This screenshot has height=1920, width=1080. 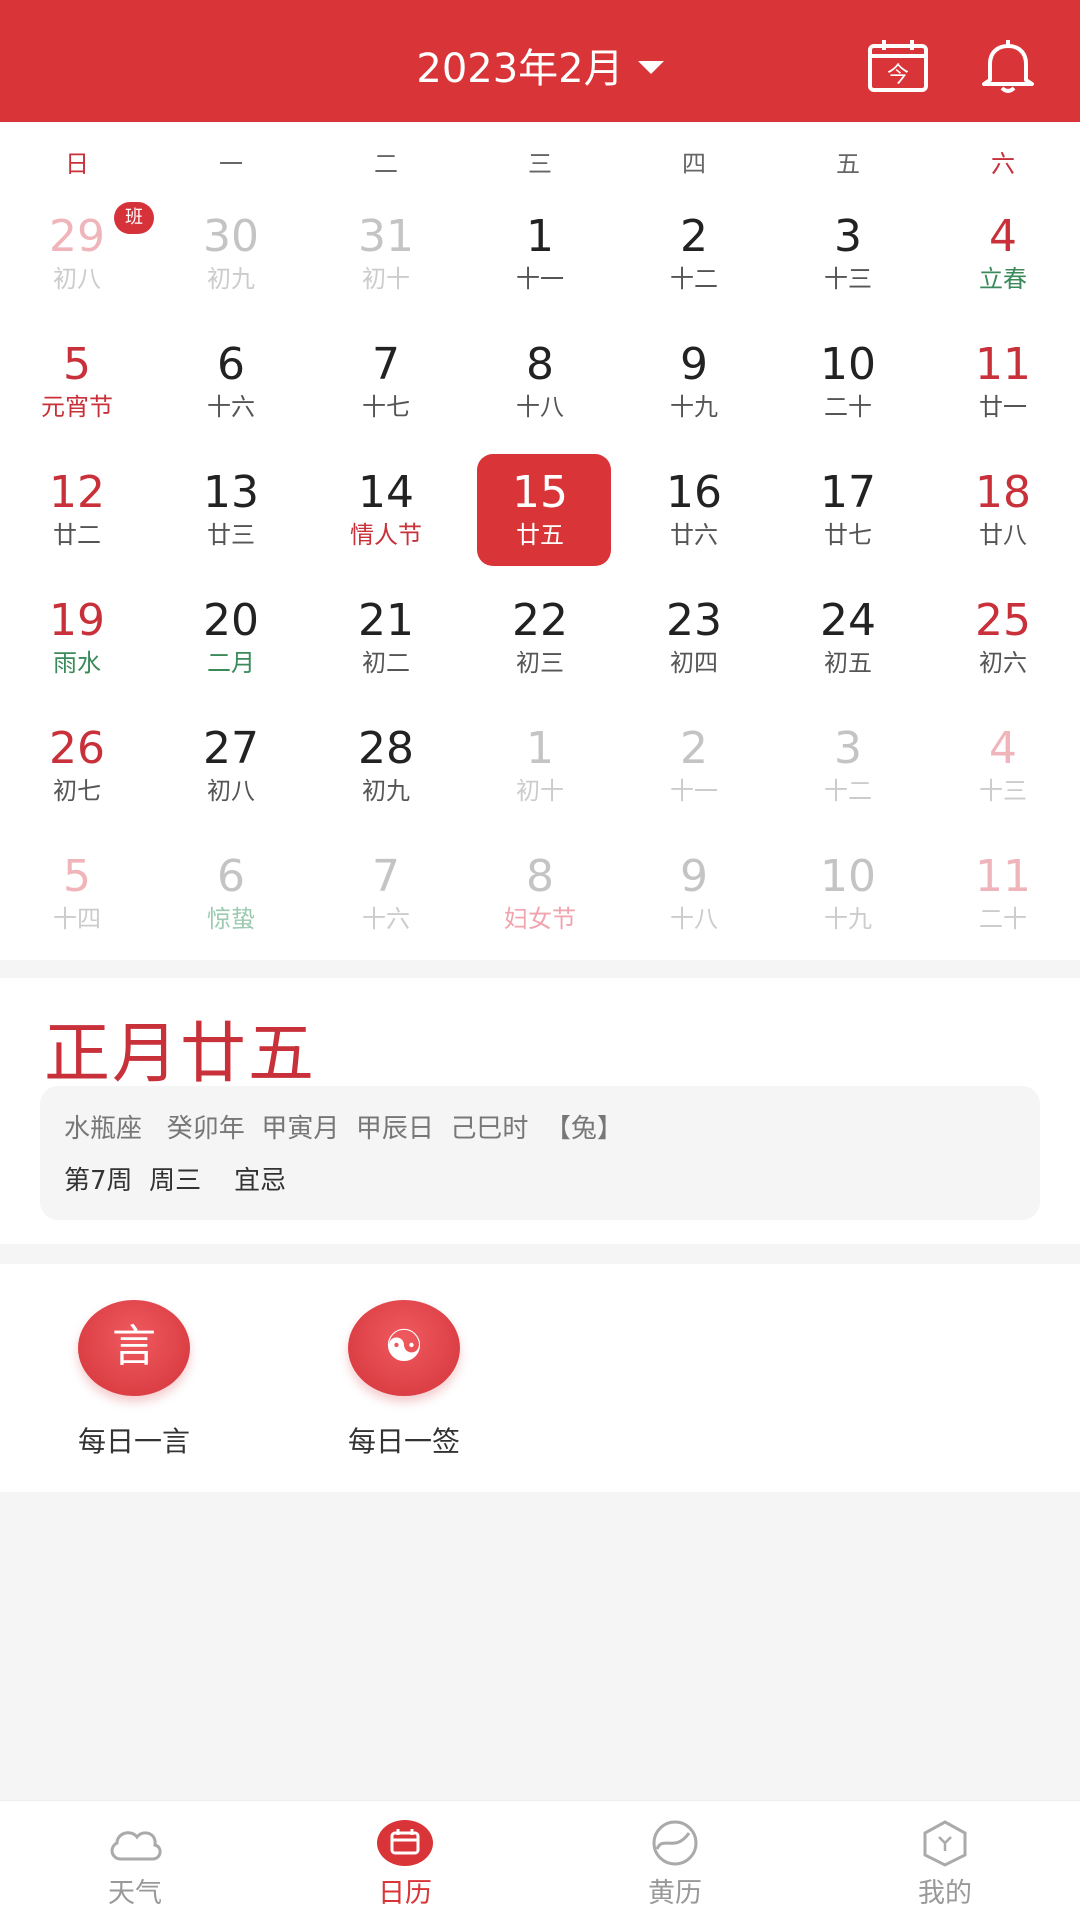 What do you see at coordinates (519, 69) in the screenshot?
I see `month-title: 2023年2月` at bounding box center [519, 69].